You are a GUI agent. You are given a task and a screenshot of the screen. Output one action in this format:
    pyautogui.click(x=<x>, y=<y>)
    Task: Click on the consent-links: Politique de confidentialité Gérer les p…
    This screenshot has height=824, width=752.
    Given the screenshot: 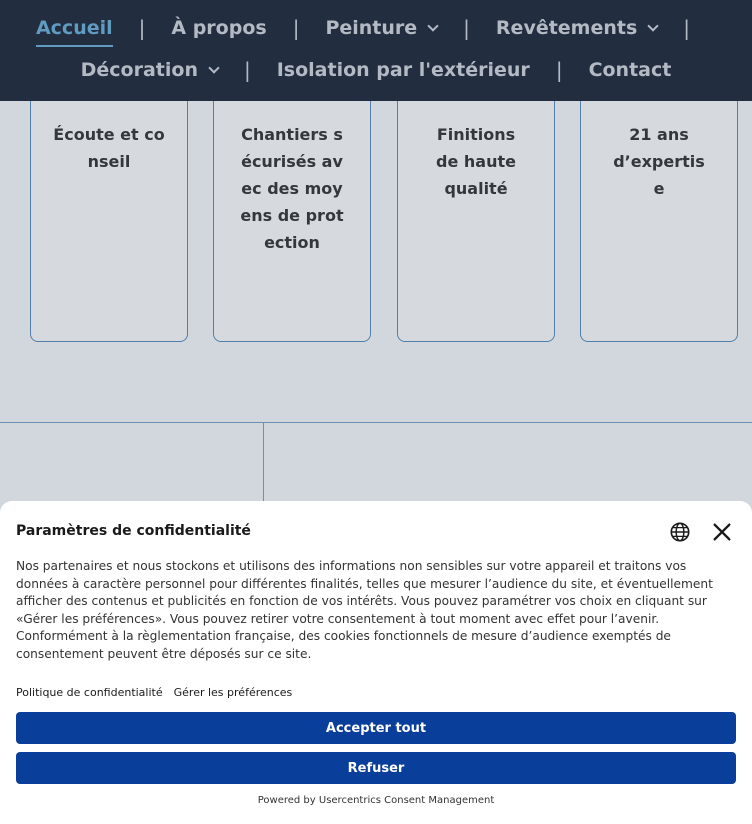 What is the action you would take?
    pyautogui.click(x=154, y=692)
    